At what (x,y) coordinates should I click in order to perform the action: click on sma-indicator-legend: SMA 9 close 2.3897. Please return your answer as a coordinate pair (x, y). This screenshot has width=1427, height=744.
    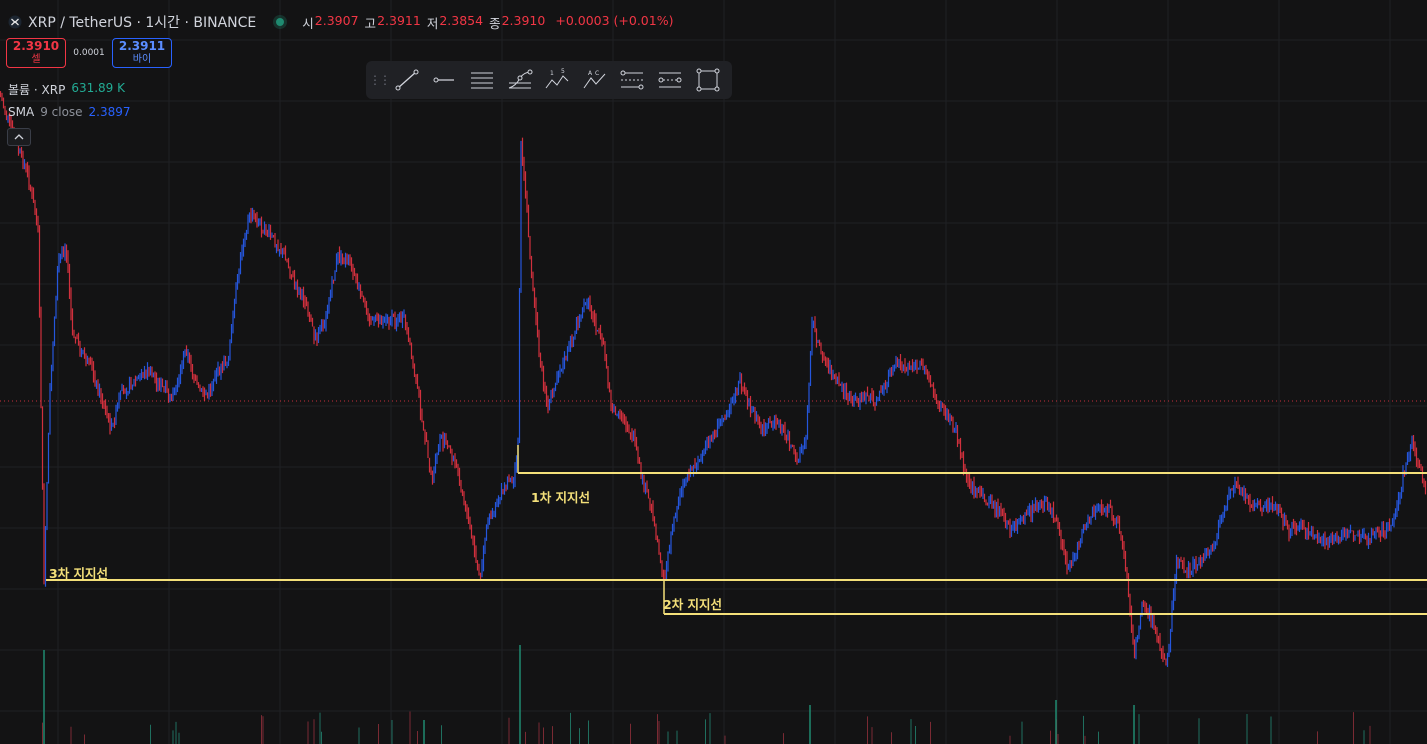
    Looking at the image, I should click on (69, 112).